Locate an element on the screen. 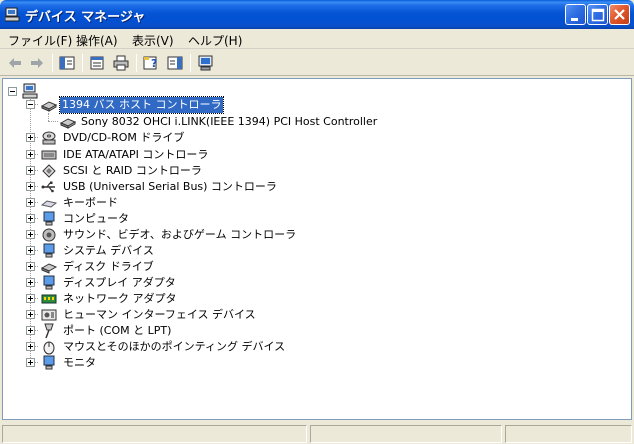 The width and height of the screenshot is (634, 444). tree-item-label: ポート (COM と LPT) is located at coordinates (117, 330).